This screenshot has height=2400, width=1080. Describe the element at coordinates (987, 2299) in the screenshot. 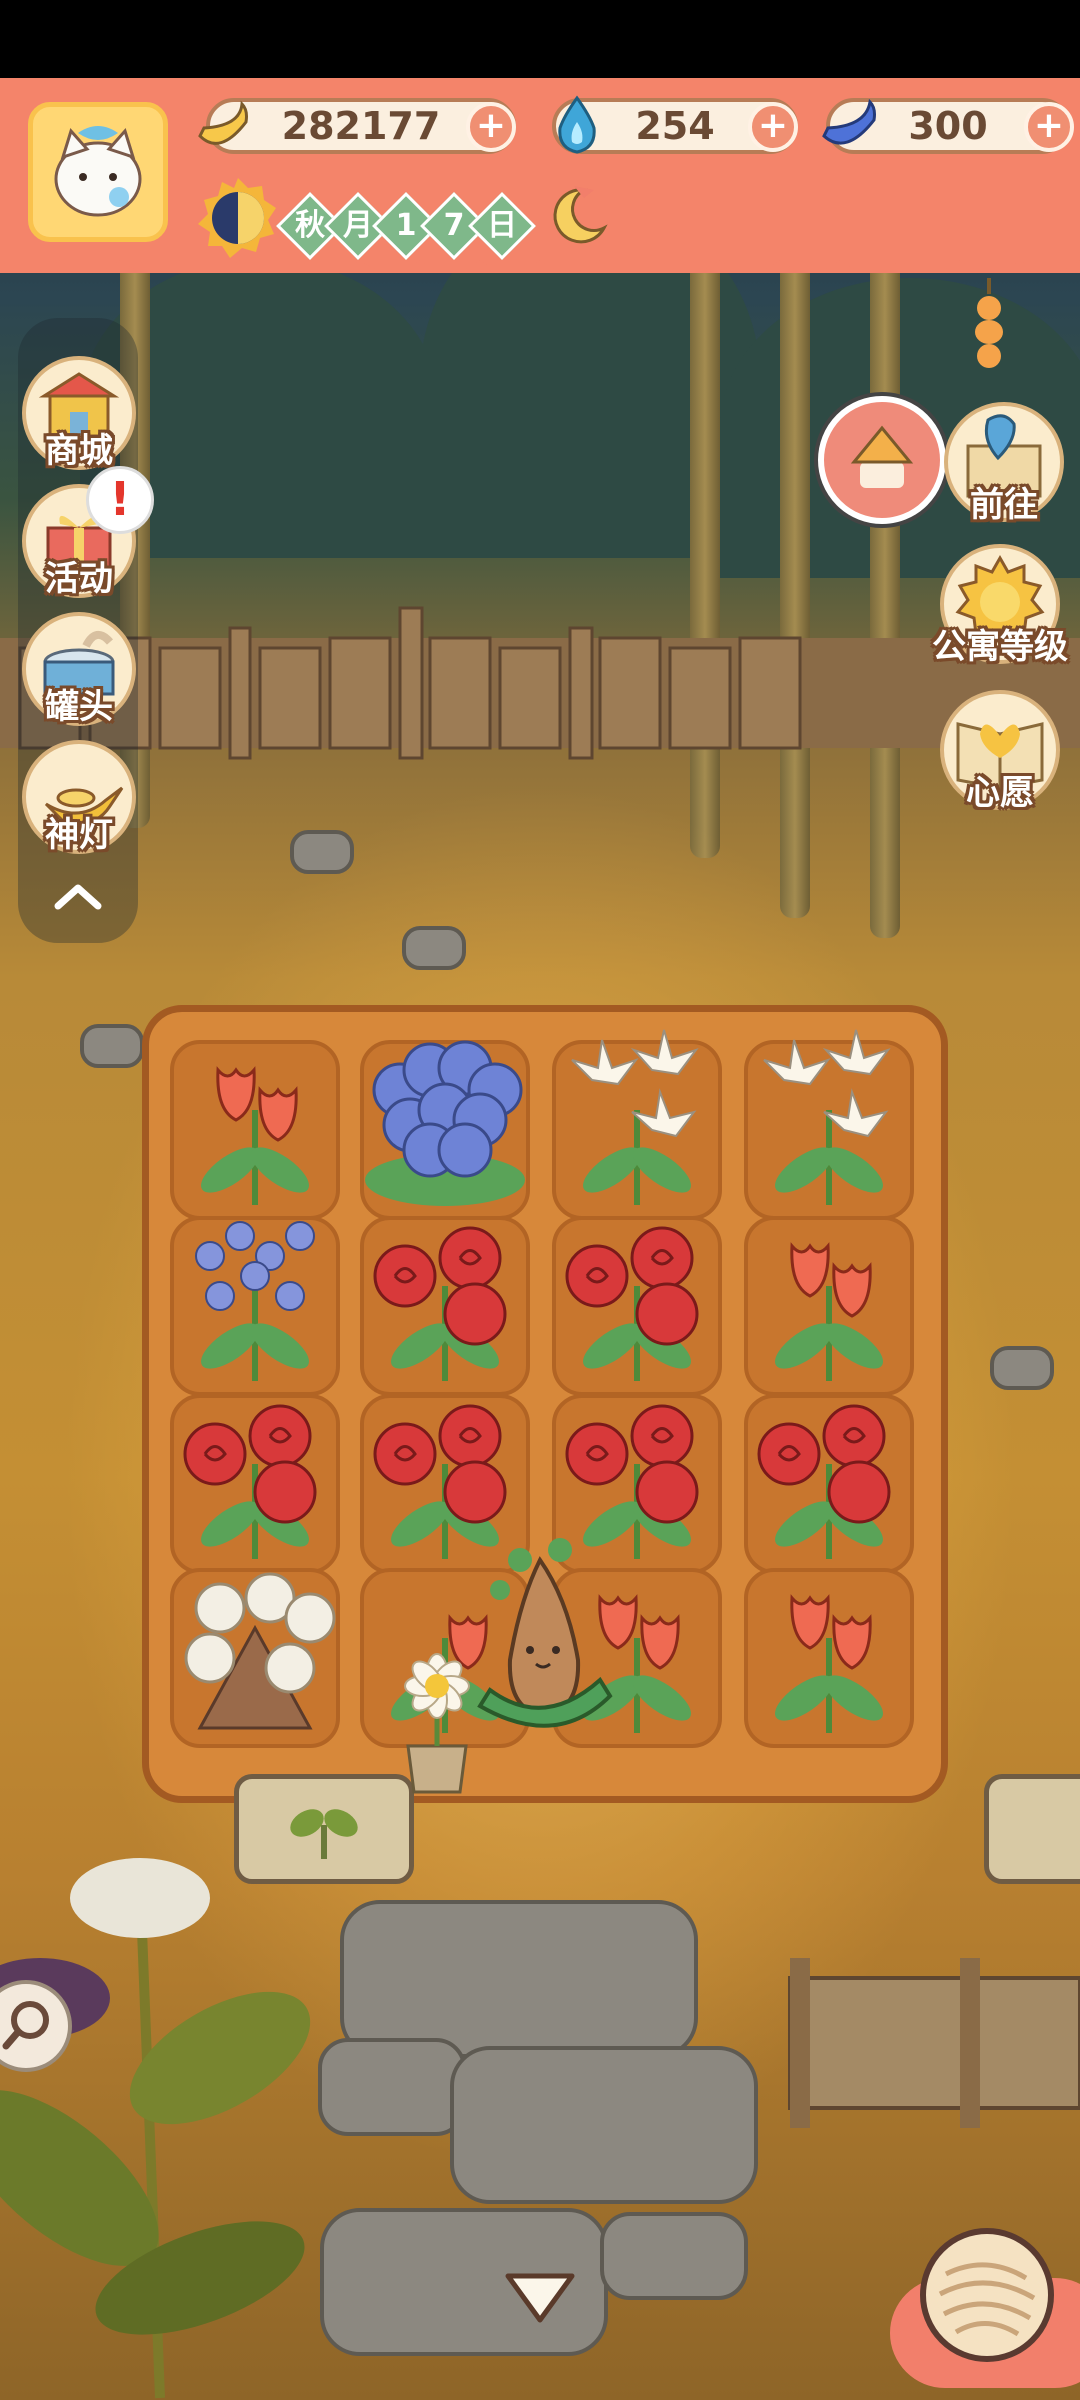

I see `yarn-ball-icon` at that location.